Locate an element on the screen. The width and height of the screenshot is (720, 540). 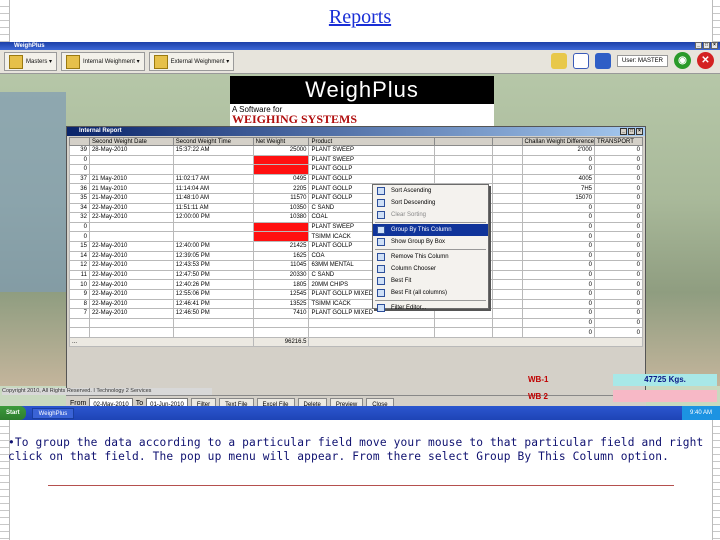
column-header: TRANSPORT is located at coordinates (618, 141).